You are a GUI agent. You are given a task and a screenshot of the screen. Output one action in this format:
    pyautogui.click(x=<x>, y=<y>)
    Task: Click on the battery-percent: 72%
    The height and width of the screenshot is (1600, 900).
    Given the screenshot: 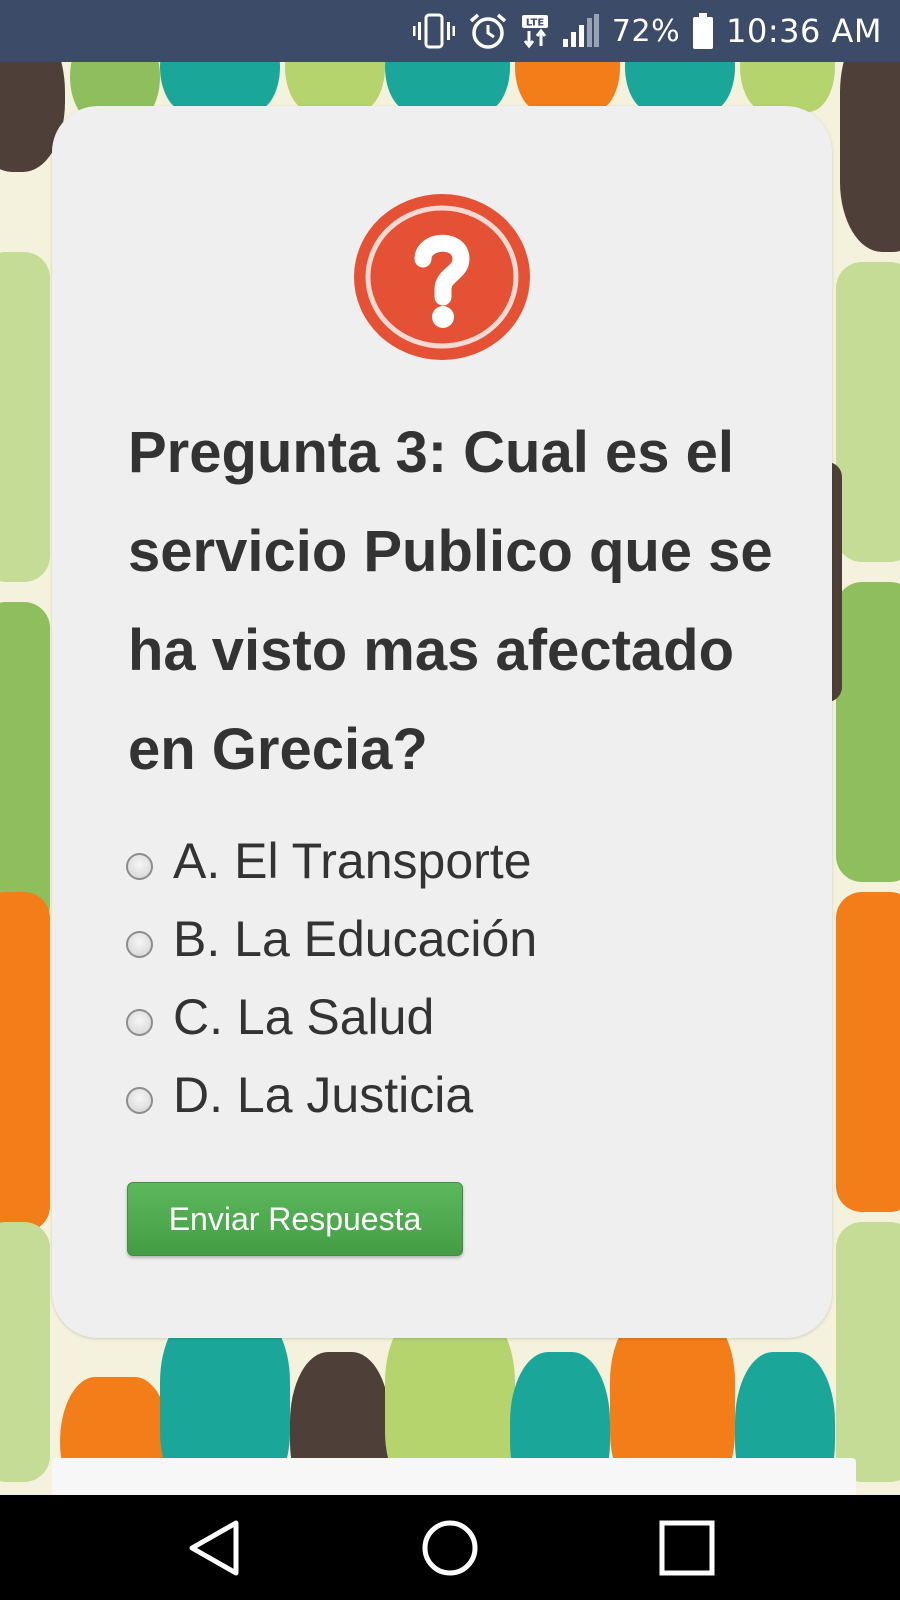 What is the action you would take?
    pyautogui.click(x=646, y=31)
    